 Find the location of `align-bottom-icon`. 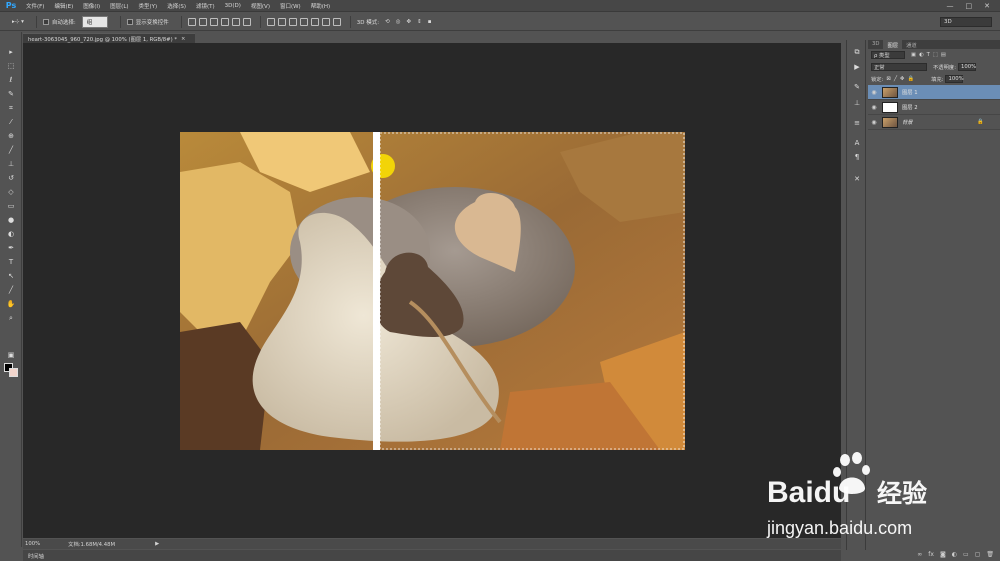

align-bottom-icon is located at coordinates (213, 21).